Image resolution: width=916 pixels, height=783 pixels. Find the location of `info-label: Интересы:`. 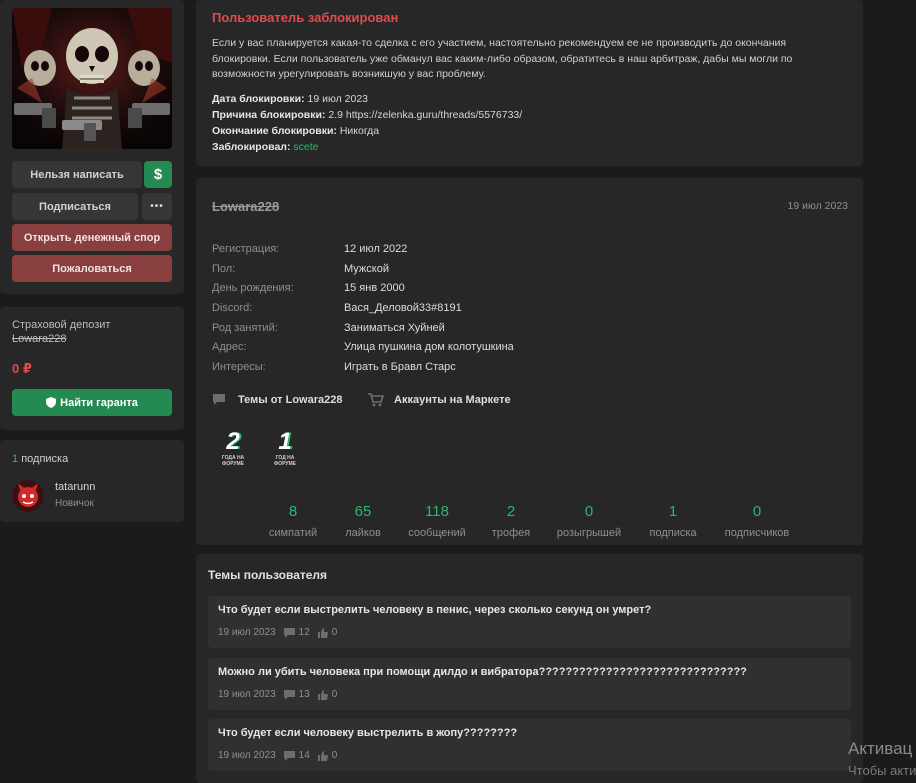

info-label: Интересы: is located at coordinates (239, 367).